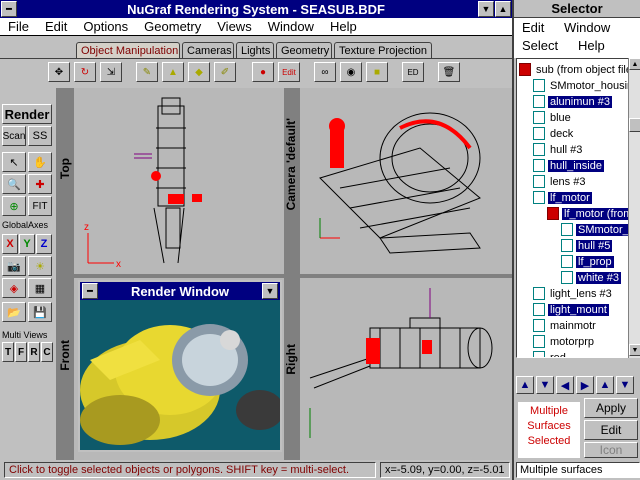 Image resolution: width=640 pixels, height=480 pixels. Describe the element at coordinates (413, 72) in the screenshot. I see `ed-icon: ED` at that location.